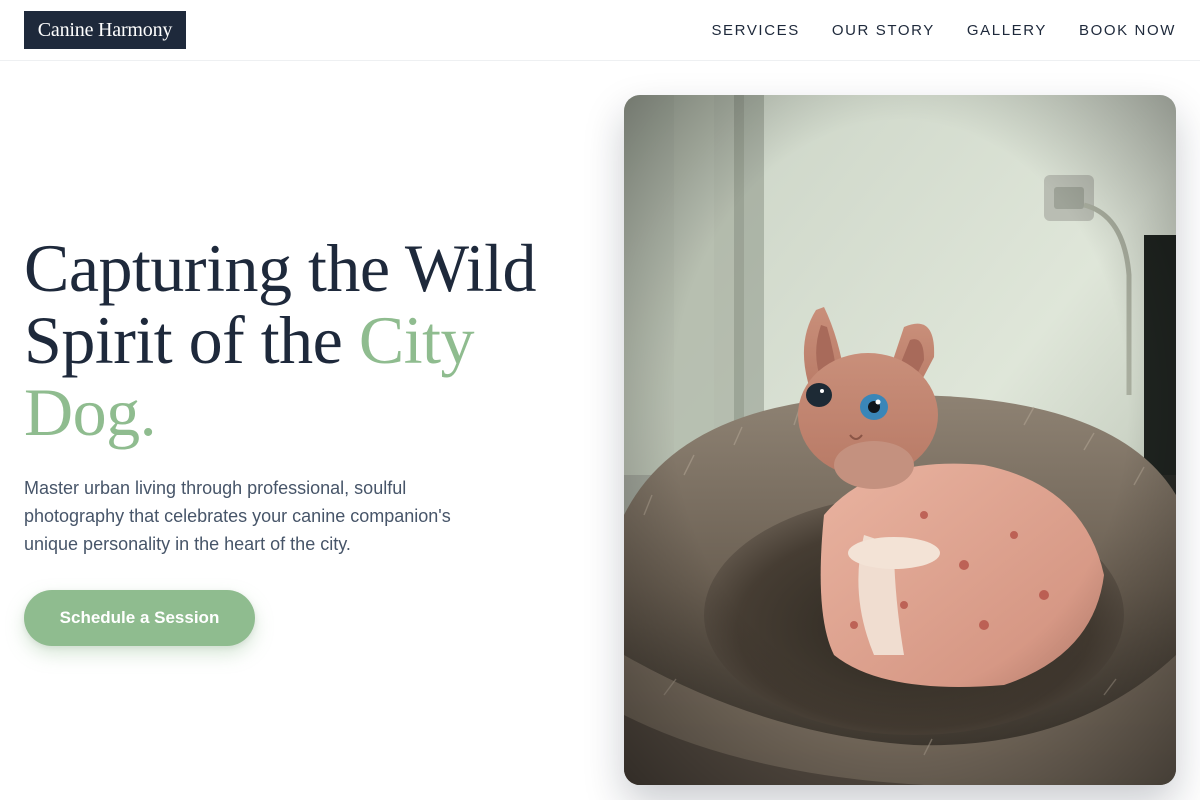 This screenshot has height=800, width=1200. I want to click on nav-book-now: BOOK NOW, so click(1127, 30).